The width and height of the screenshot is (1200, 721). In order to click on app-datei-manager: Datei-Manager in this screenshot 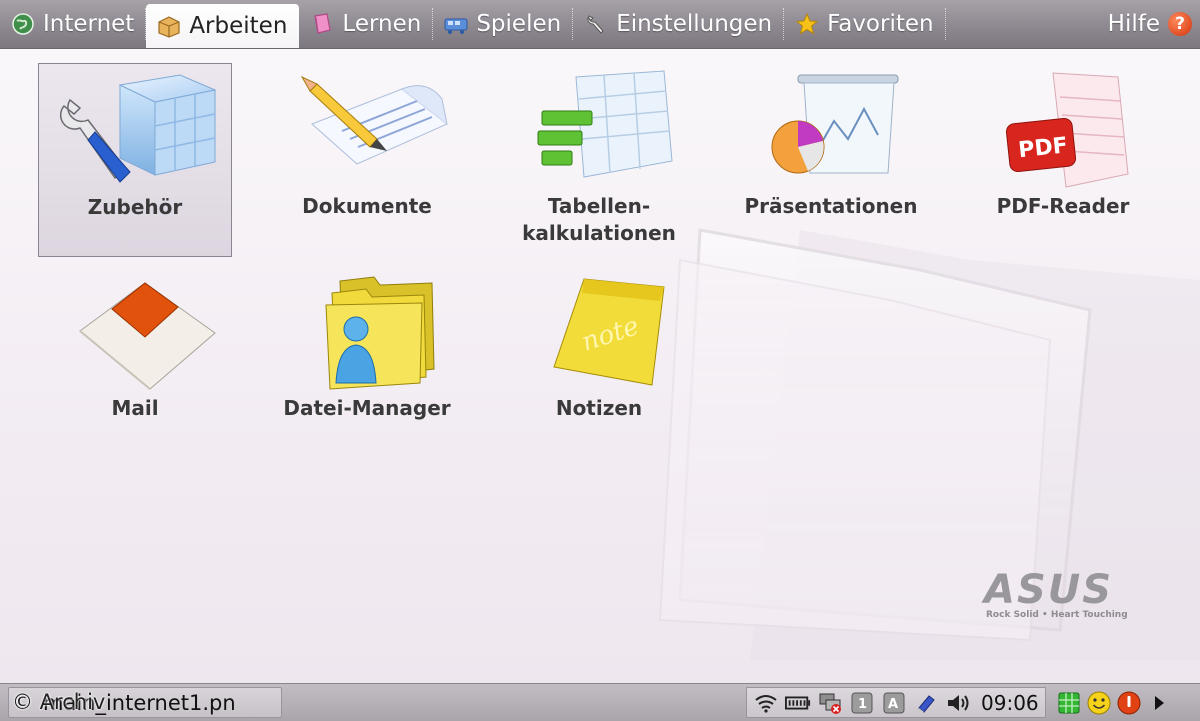, I will do `click(367, 362)`.